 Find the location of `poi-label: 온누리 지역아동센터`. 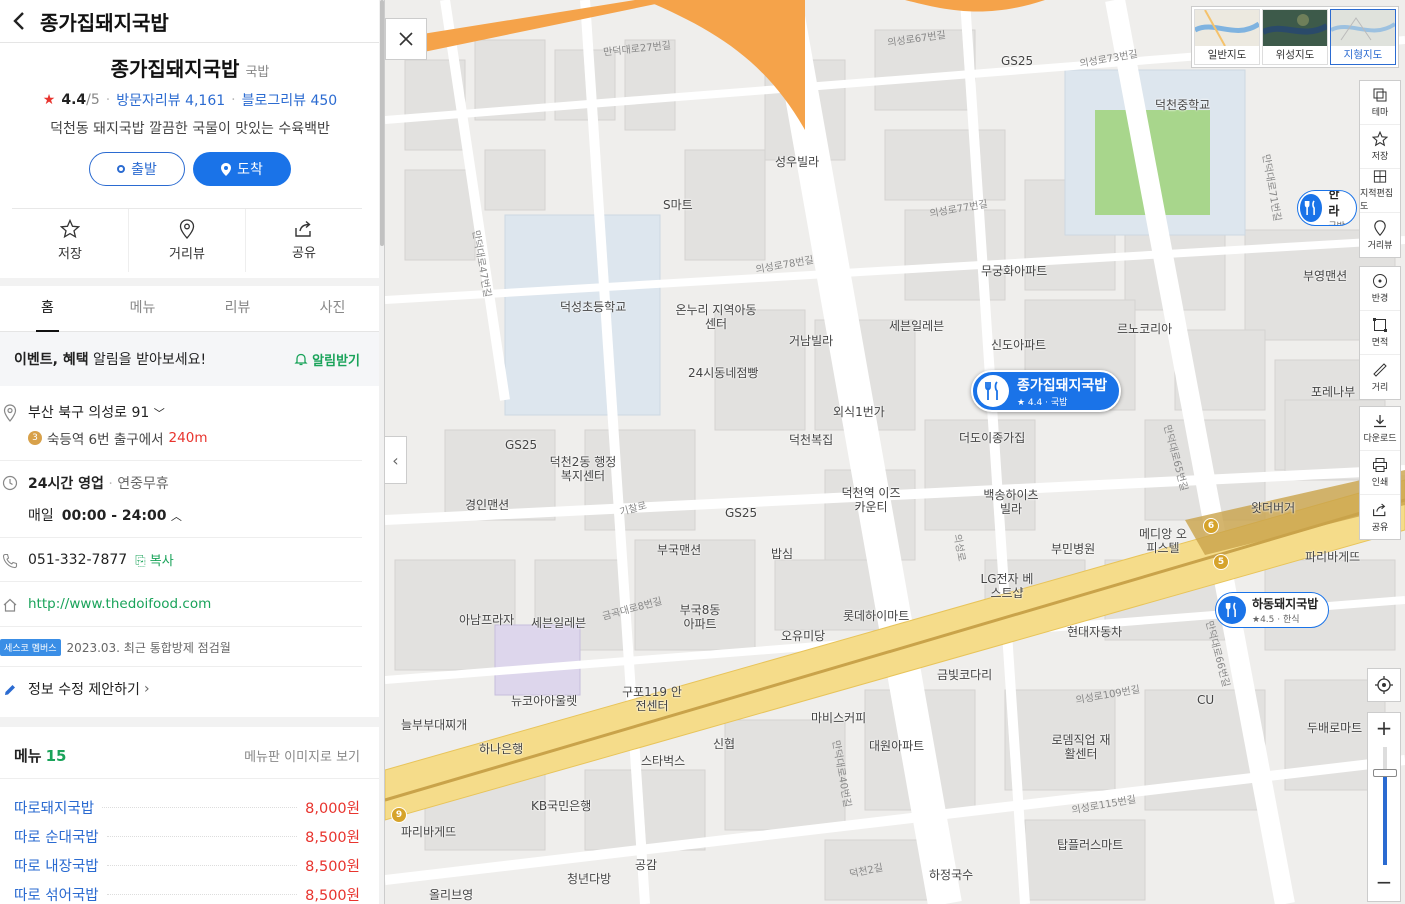

poi-label: 온누리 지역아동센터 is located at coordinates (716, 317).